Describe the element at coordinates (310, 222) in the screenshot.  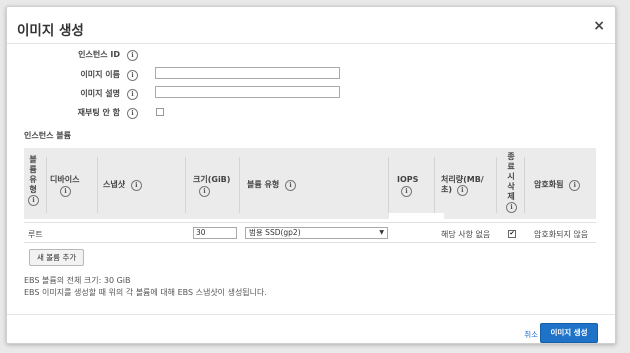
I see `row-top-border` at that location.